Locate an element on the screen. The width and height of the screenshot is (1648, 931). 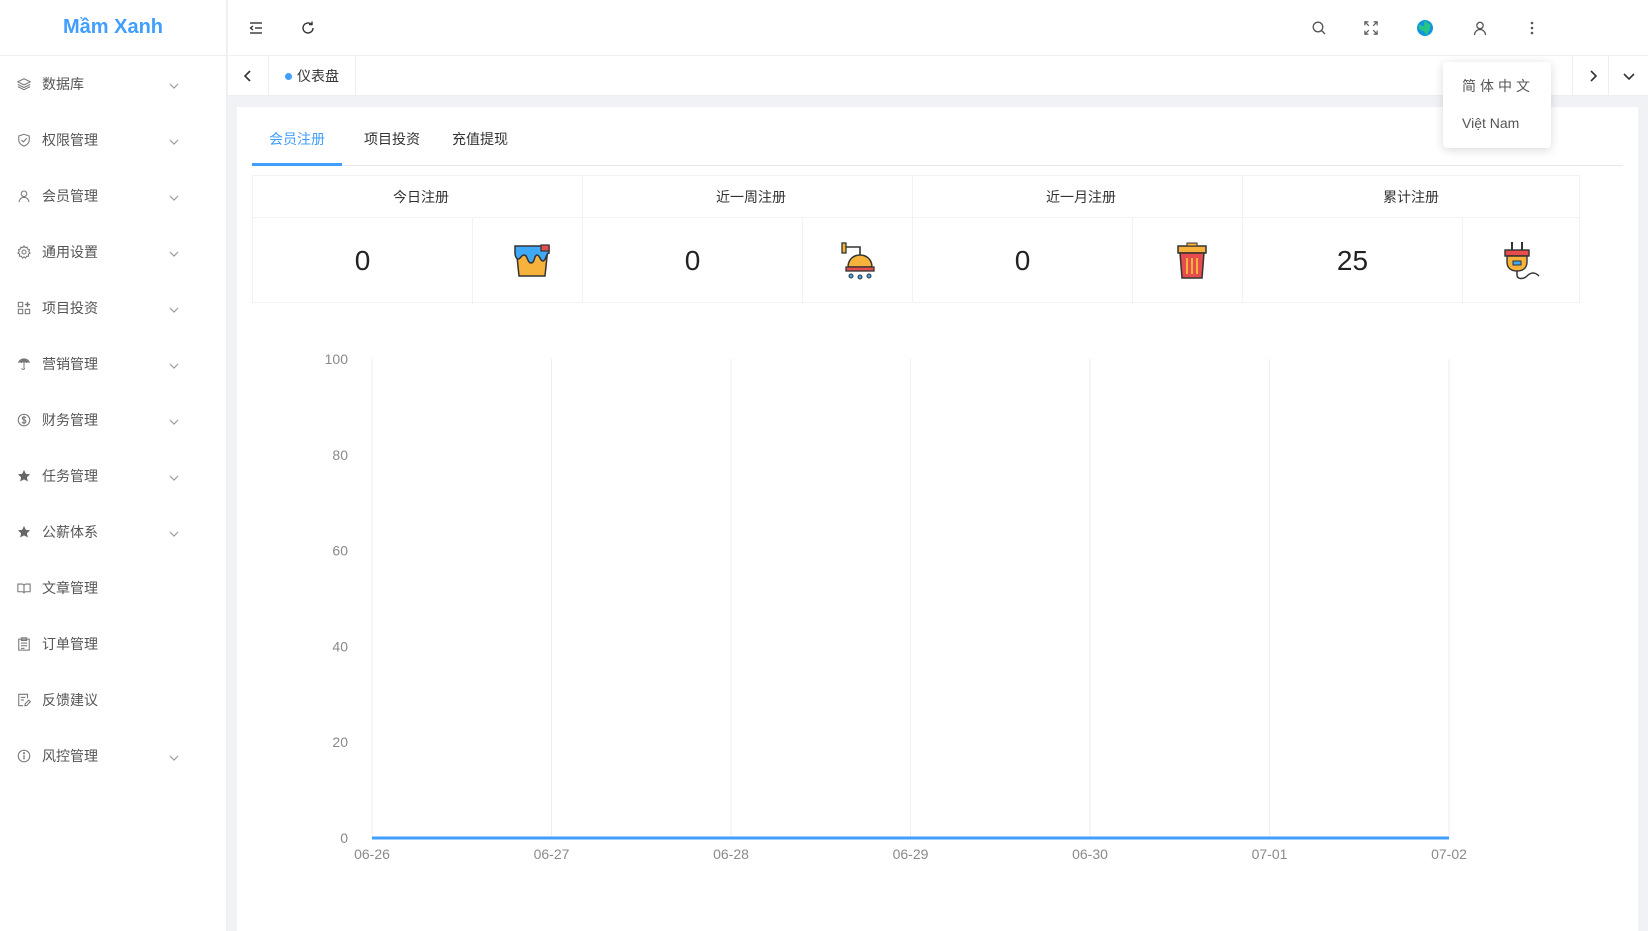
info-circle-icon is located at coordinates (24, 756).